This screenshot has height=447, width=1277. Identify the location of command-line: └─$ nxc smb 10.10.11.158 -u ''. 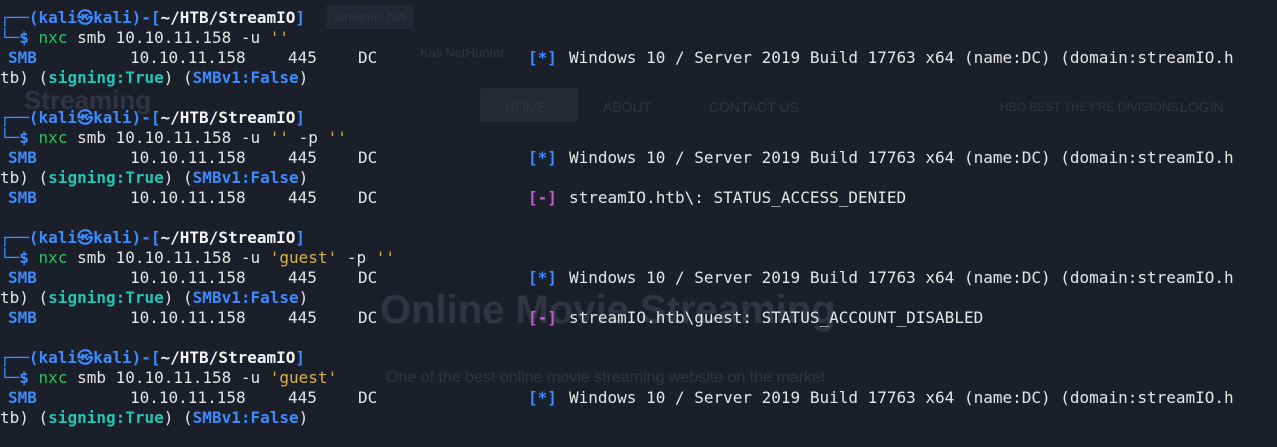
(638, 38).